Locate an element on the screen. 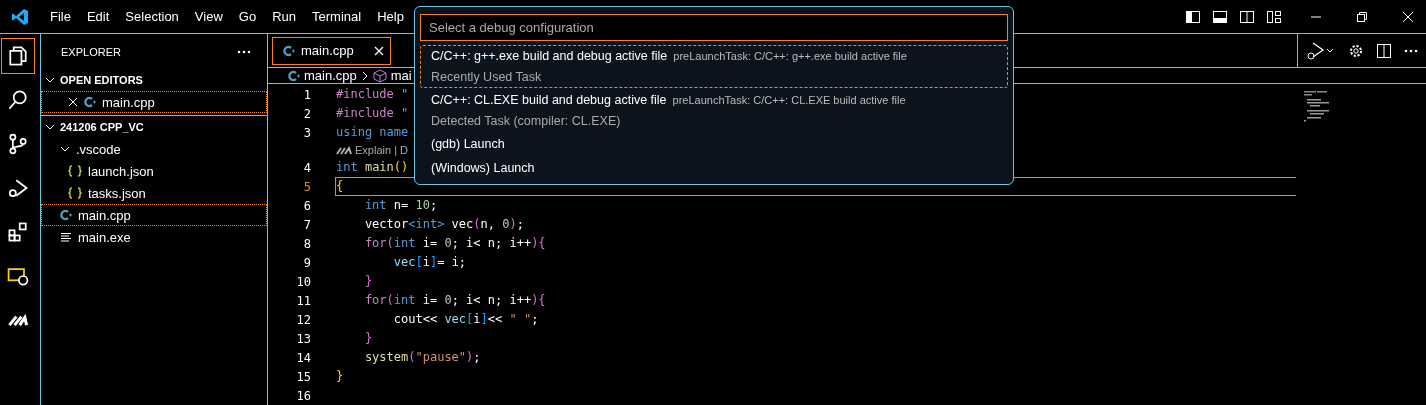  debug-configuration-option: (gdb) Launch is located at coordinates (714, 144).